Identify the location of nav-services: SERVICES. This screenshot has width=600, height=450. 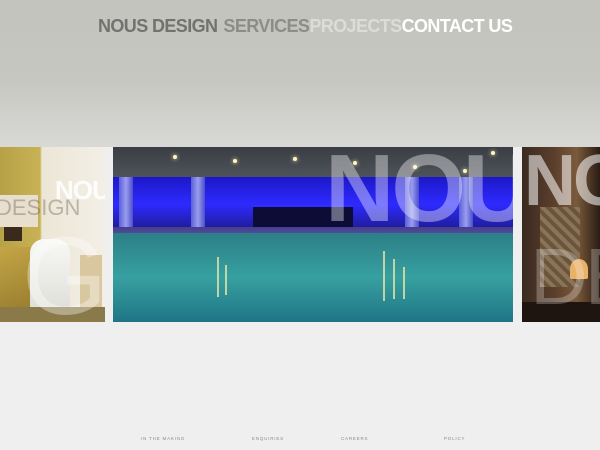
(266, 26).